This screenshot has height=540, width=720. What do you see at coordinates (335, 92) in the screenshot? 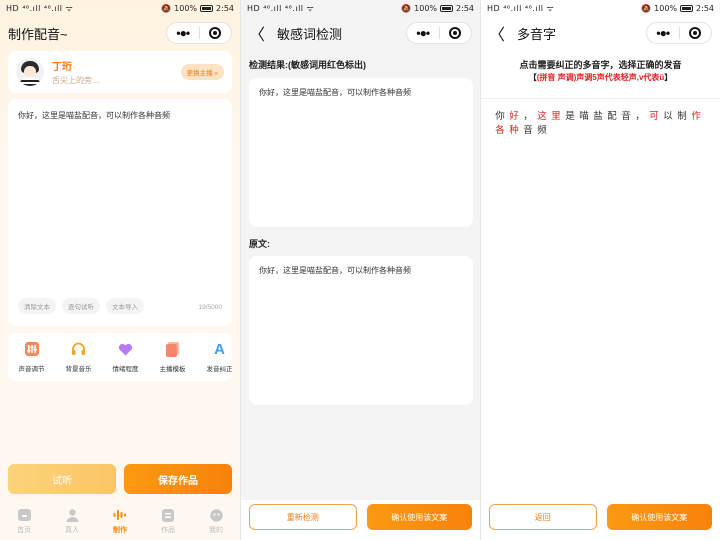
I see `result-text: 你好，这里是喵盐配音，可以制作各种音频` at bounding box center [335, 92].